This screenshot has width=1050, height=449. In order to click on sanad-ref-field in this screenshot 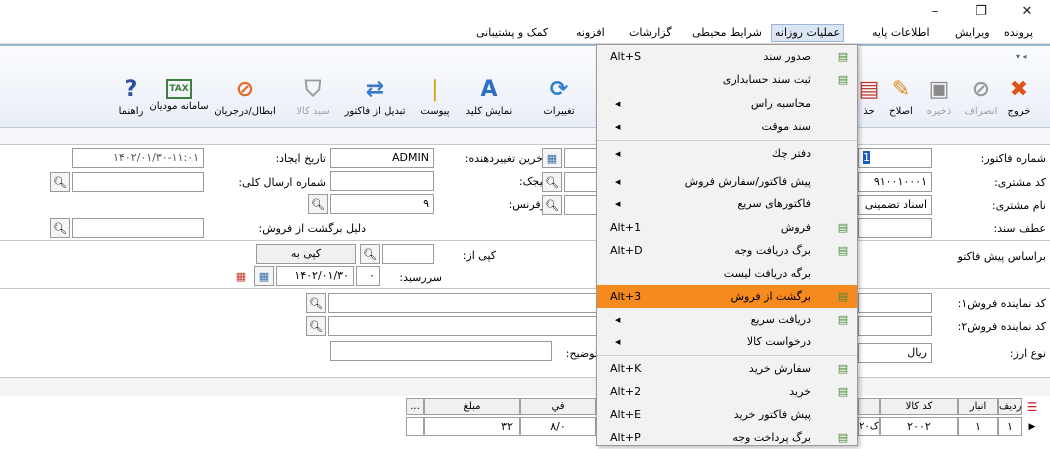, I will do `click(895, 228)`.